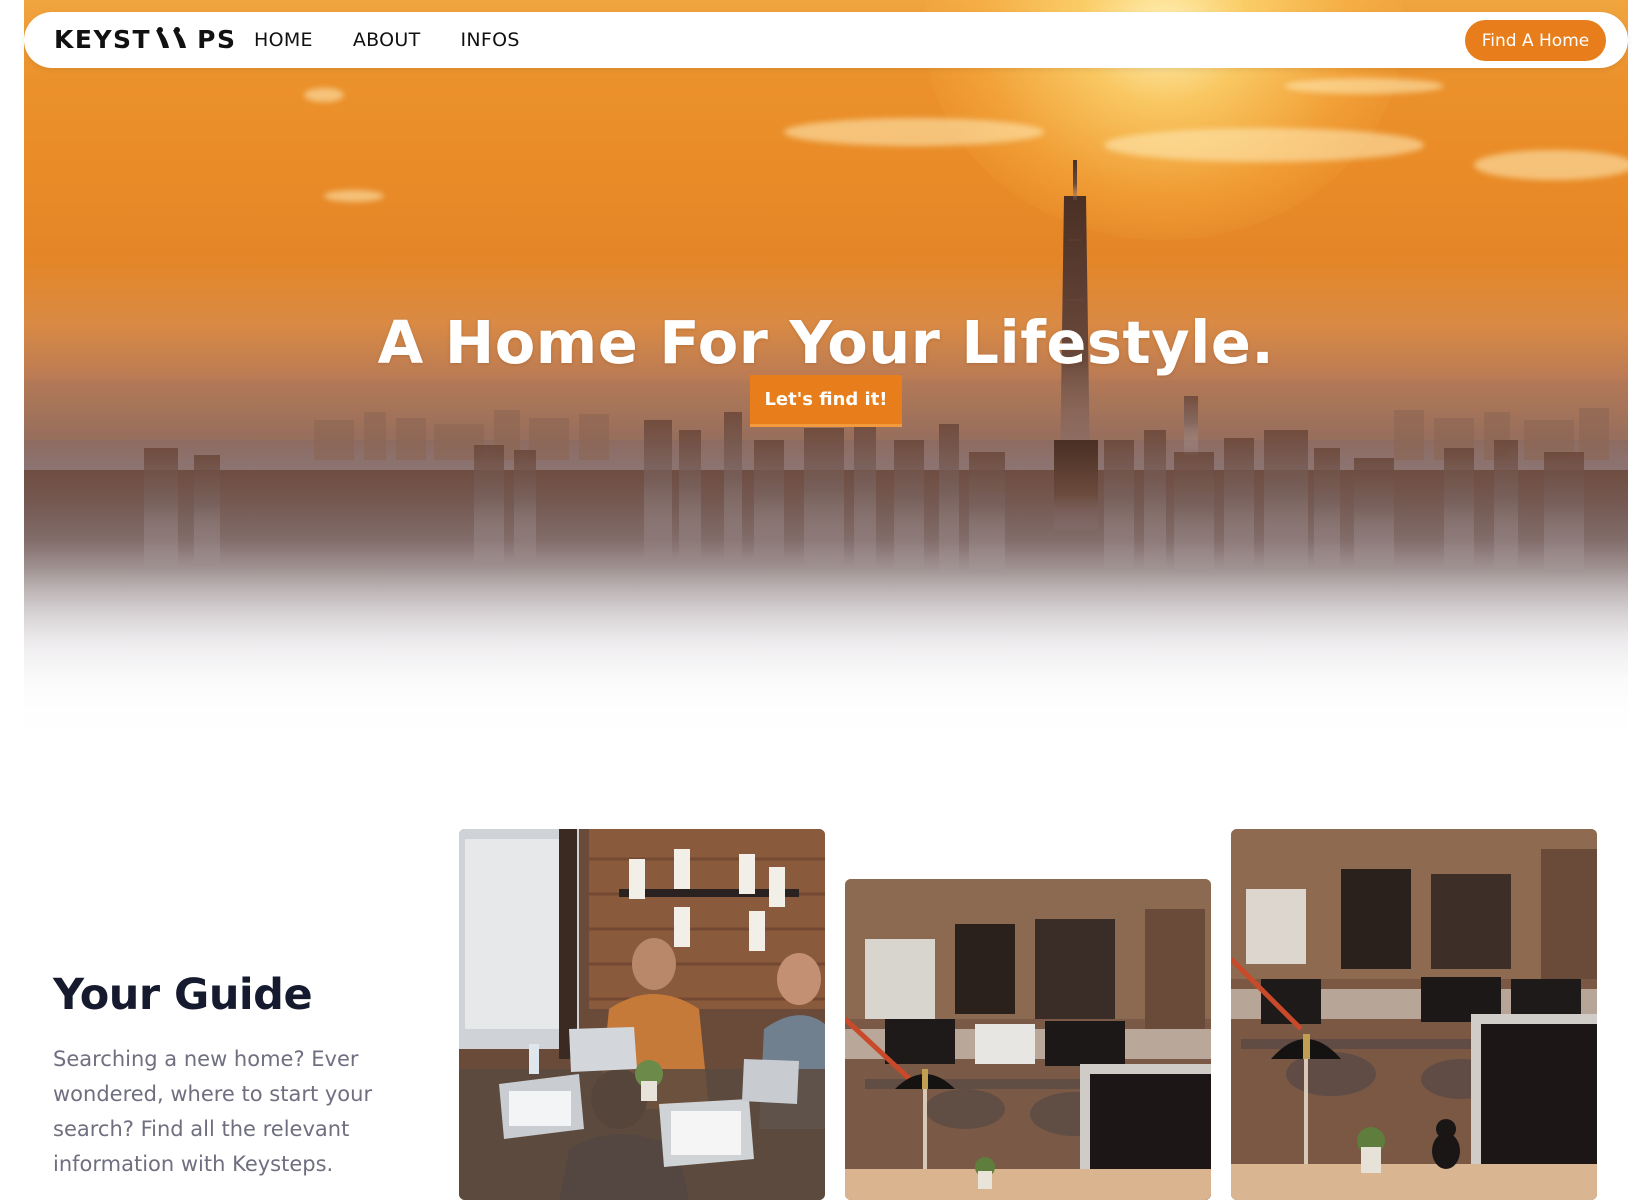  I want to click on logo: KEYST PS, so click(145, 39).